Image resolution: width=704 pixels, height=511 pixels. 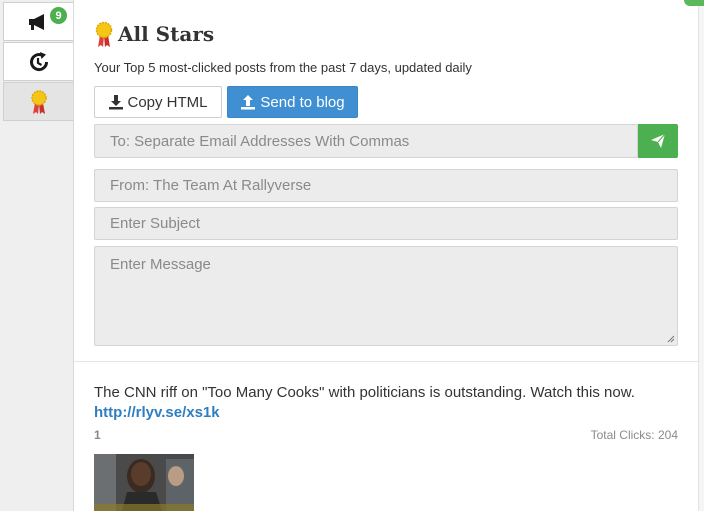 I want to click on notification-badge: 9, so click(x=58, y=15).